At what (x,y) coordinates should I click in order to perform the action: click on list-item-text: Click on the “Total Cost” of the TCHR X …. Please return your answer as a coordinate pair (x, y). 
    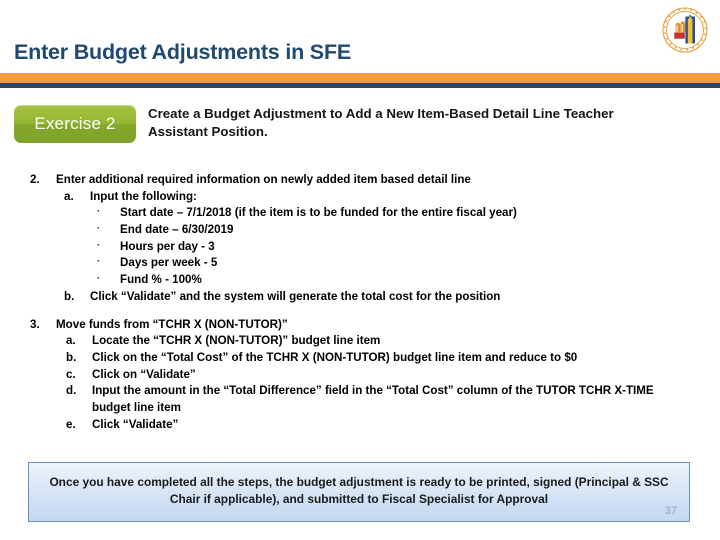
    Looking at the image, I should click on (335, 357).